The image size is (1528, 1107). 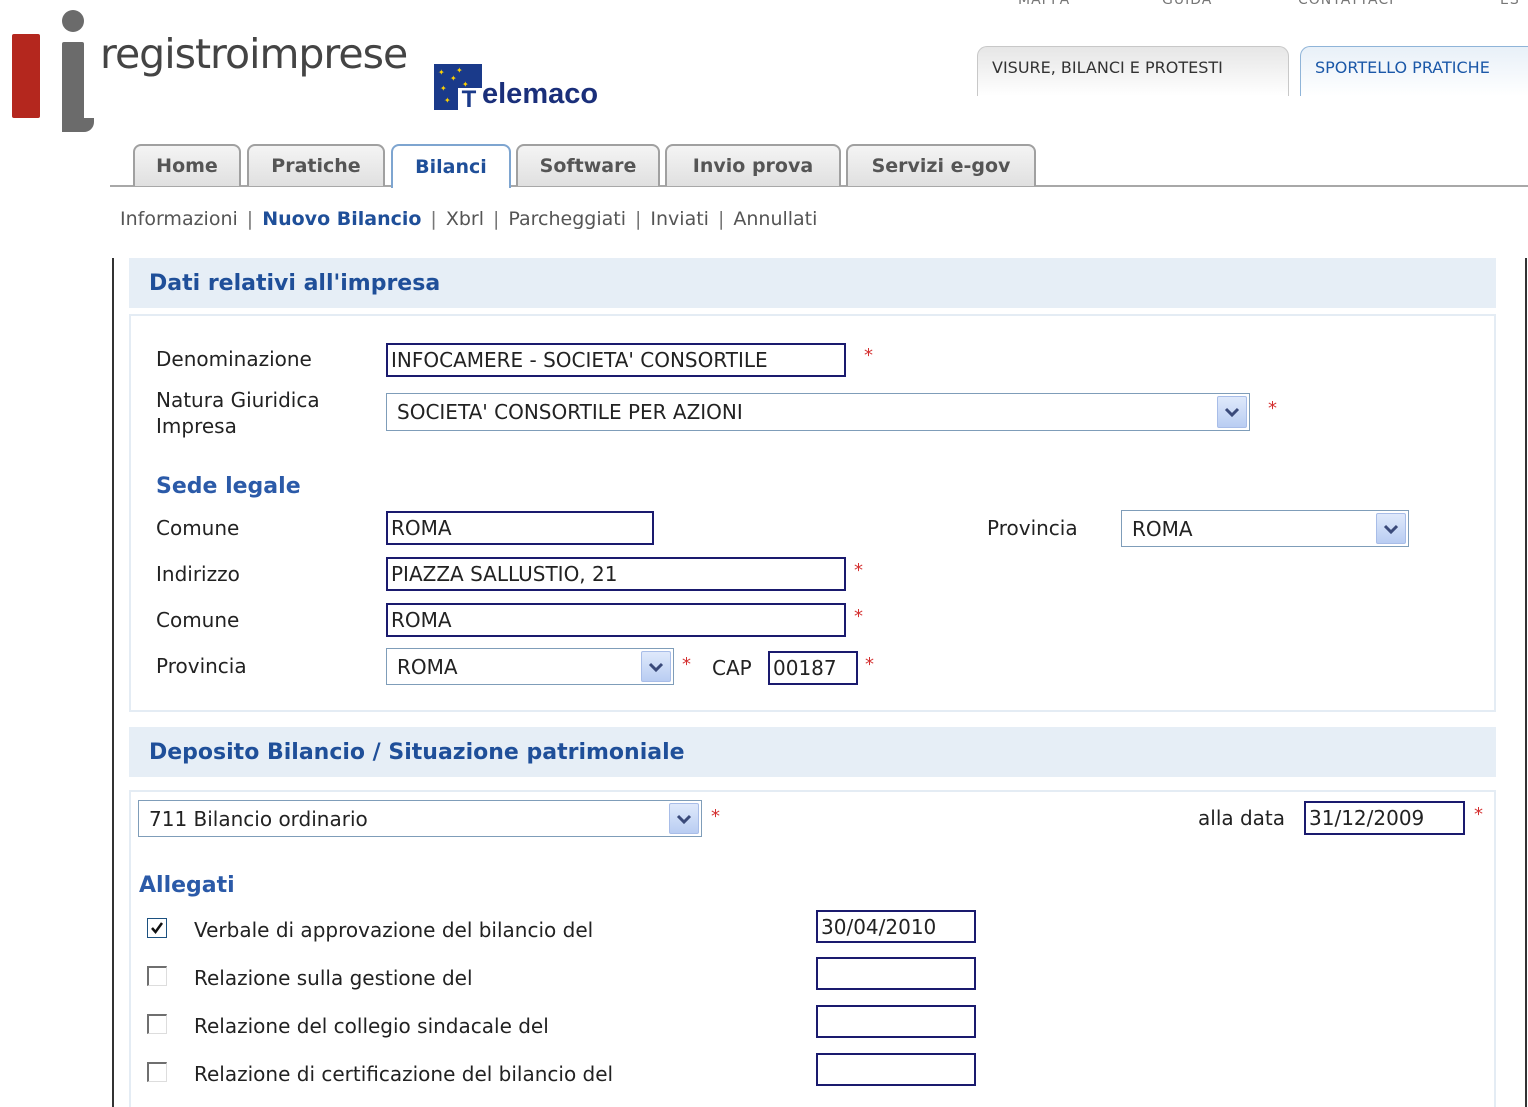 What do you see at coordinates (679, 219) in the screenshot?
I see `subnav-inviati: Inviati` at bounding box center [679, 219].